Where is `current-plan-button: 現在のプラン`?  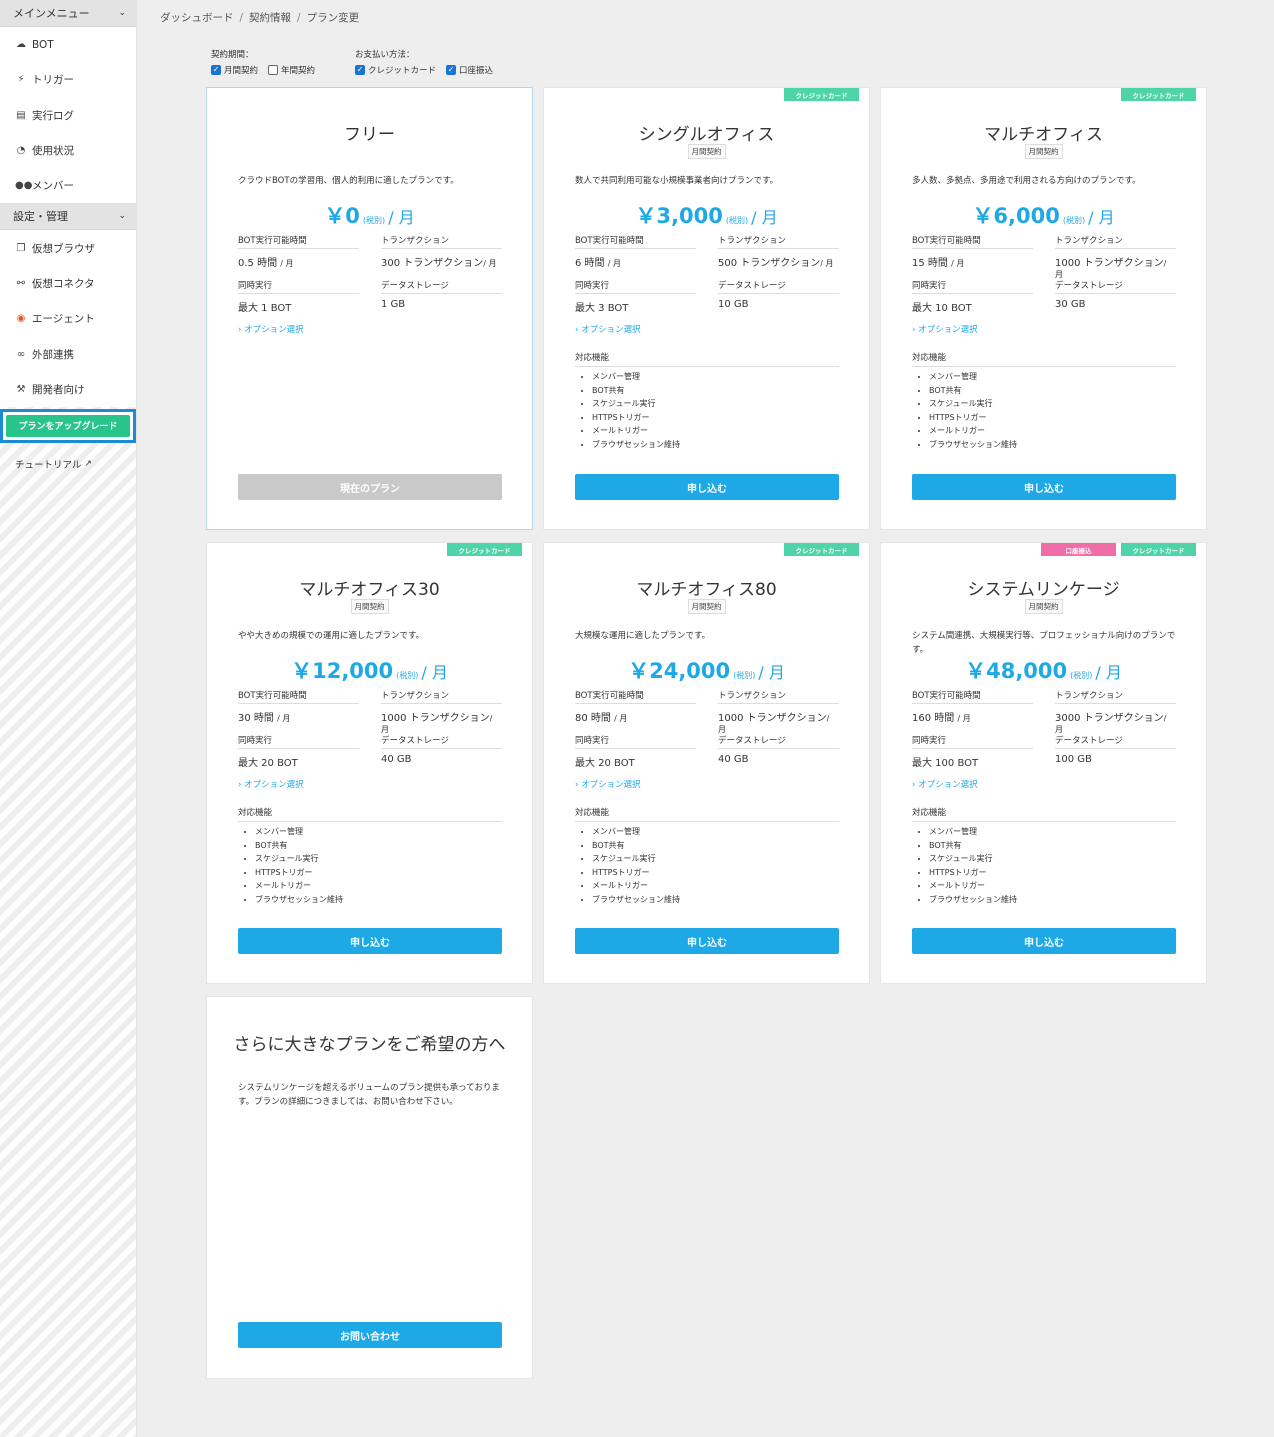
current-plan-button: 現在のプラン is located at coordinates (370, 487).